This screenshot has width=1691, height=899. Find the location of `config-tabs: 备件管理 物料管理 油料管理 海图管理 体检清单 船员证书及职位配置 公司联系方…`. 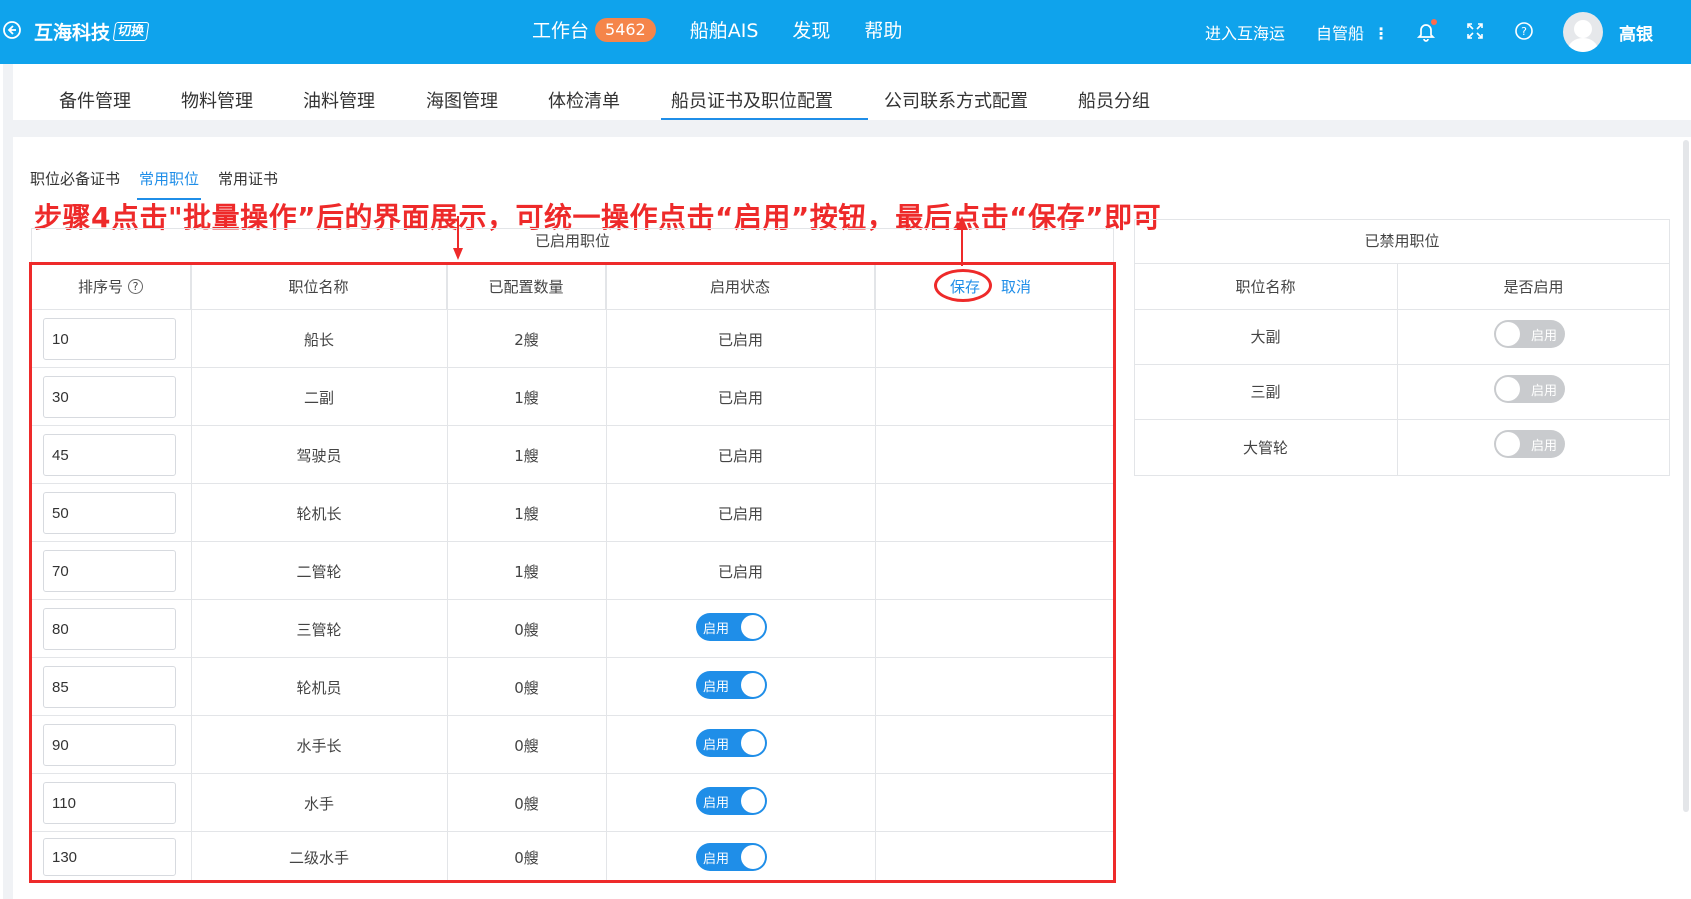

config-tabs: 备件管理 物料管理 油料管理 海图管理 体检清单 船员证书及职位配置 公司联系方… is located at coordinates (852, 92).